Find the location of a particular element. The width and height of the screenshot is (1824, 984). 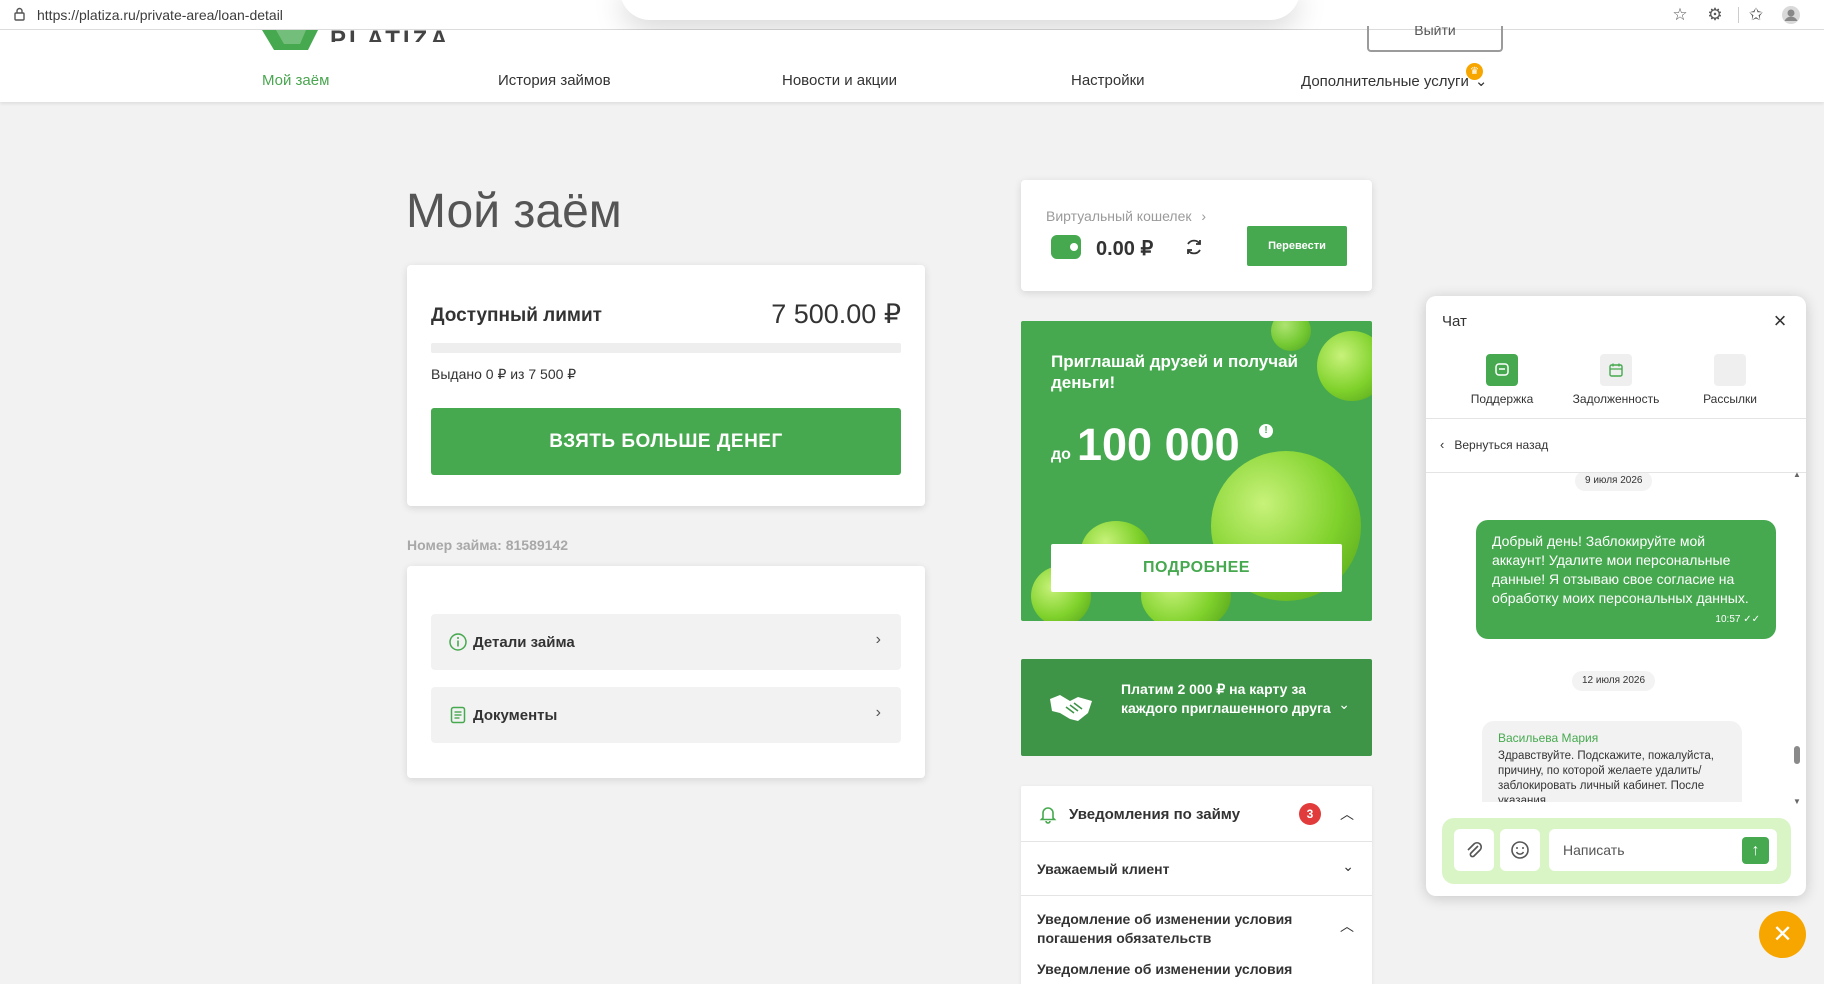

message-author: Васильева Мария is located at coordinates (1548, 738).